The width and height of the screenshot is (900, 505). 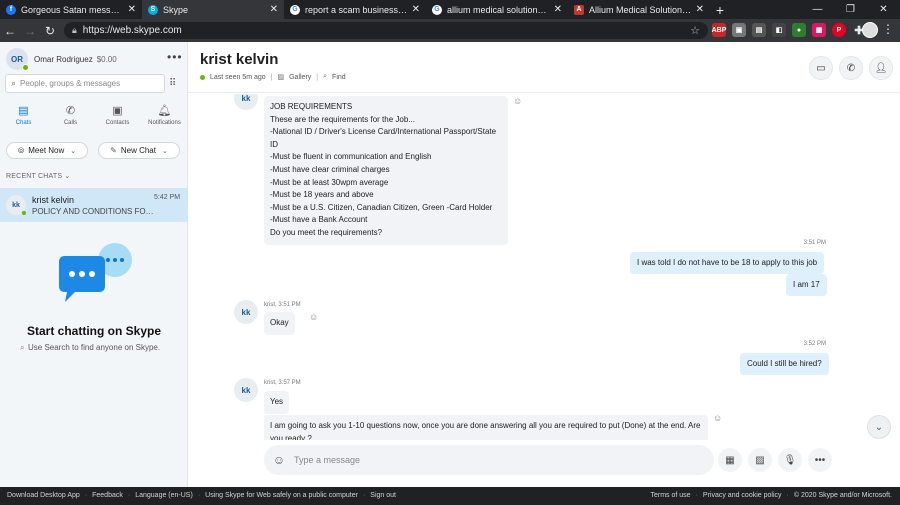 I want to click on tab-label: Chats, so click(x=23, y=123).